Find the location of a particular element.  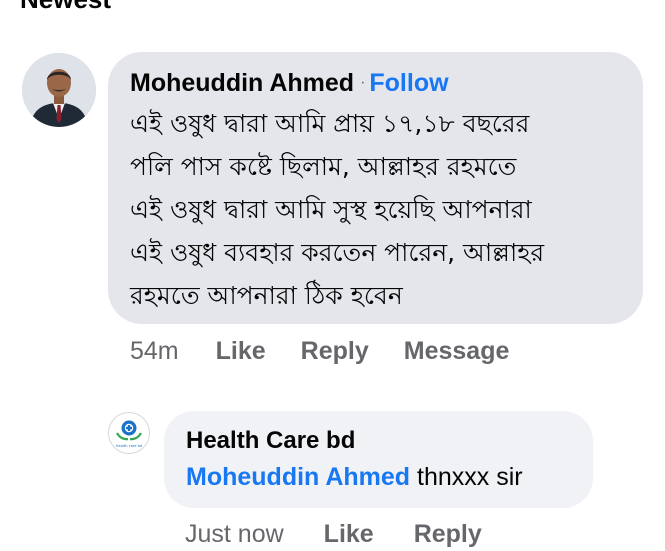

comment-header: Moheuddin Ahmed · Follow is located at coordinates (375, 83).